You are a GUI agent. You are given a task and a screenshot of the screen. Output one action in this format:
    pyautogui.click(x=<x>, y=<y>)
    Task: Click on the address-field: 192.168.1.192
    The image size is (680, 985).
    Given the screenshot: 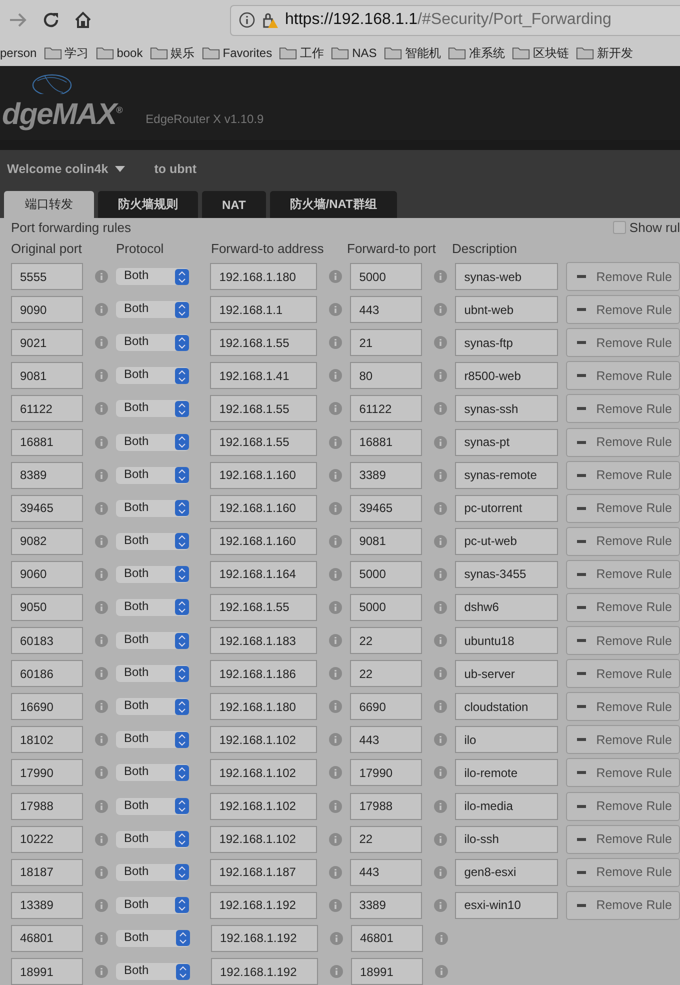 What is the action you would take?
    pyautogui.click(x=264, y=971)
    